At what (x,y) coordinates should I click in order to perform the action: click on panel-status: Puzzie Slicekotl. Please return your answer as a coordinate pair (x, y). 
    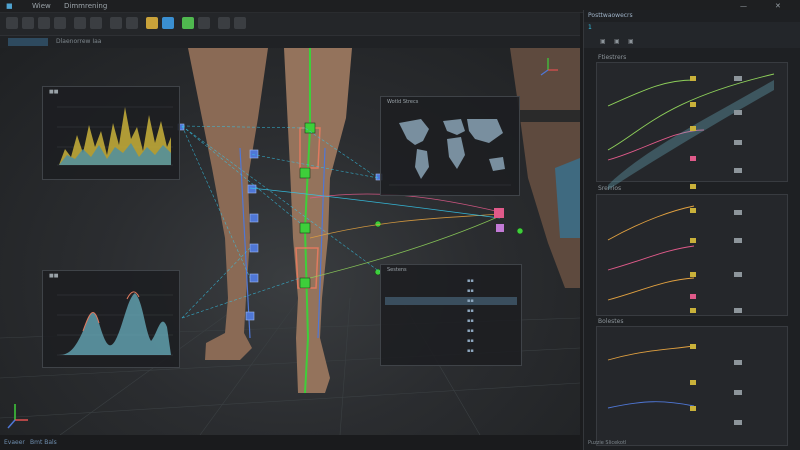
    Looking at the image, I should click on (607, 443).